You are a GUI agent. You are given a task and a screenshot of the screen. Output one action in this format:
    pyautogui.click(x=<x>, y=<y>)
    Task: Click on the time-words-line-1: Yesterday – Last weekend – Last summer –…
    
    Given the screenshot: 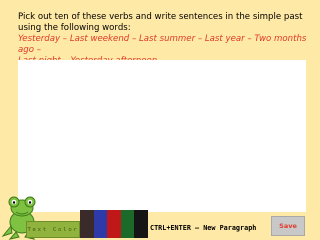 What is the action you would take?
    pyautogui.click(x=162, y=44)
    